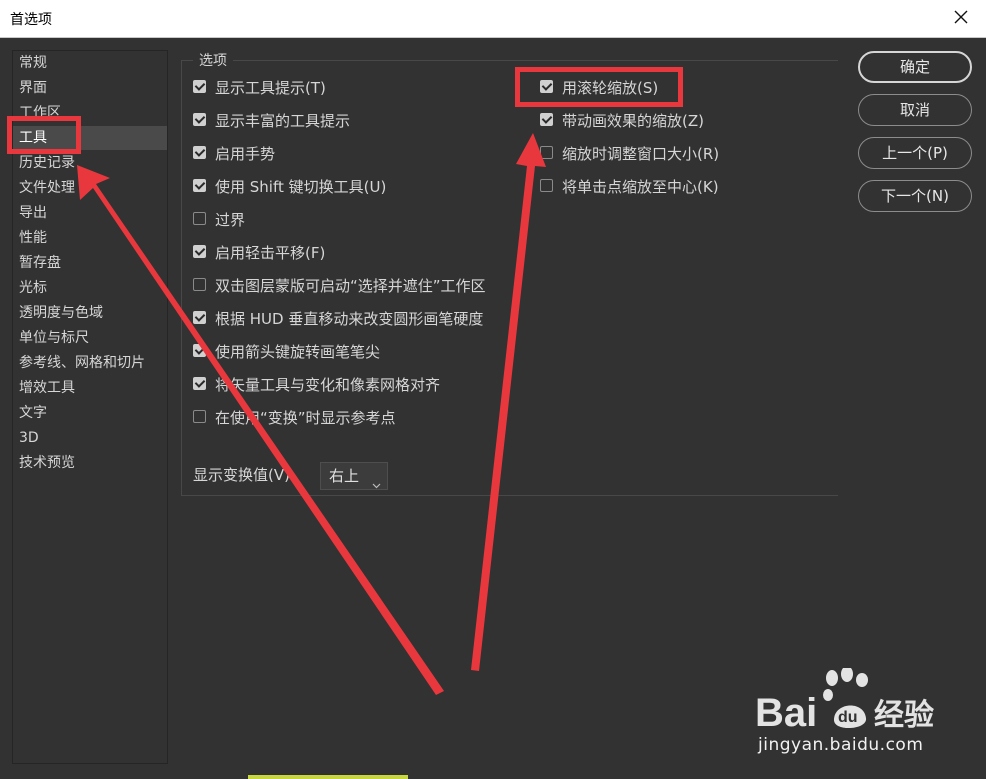 This screenshot has height=779, width=986. I want to click on checkbox-label: 使用 Shift 键切换工具(U), so click(301, 187).